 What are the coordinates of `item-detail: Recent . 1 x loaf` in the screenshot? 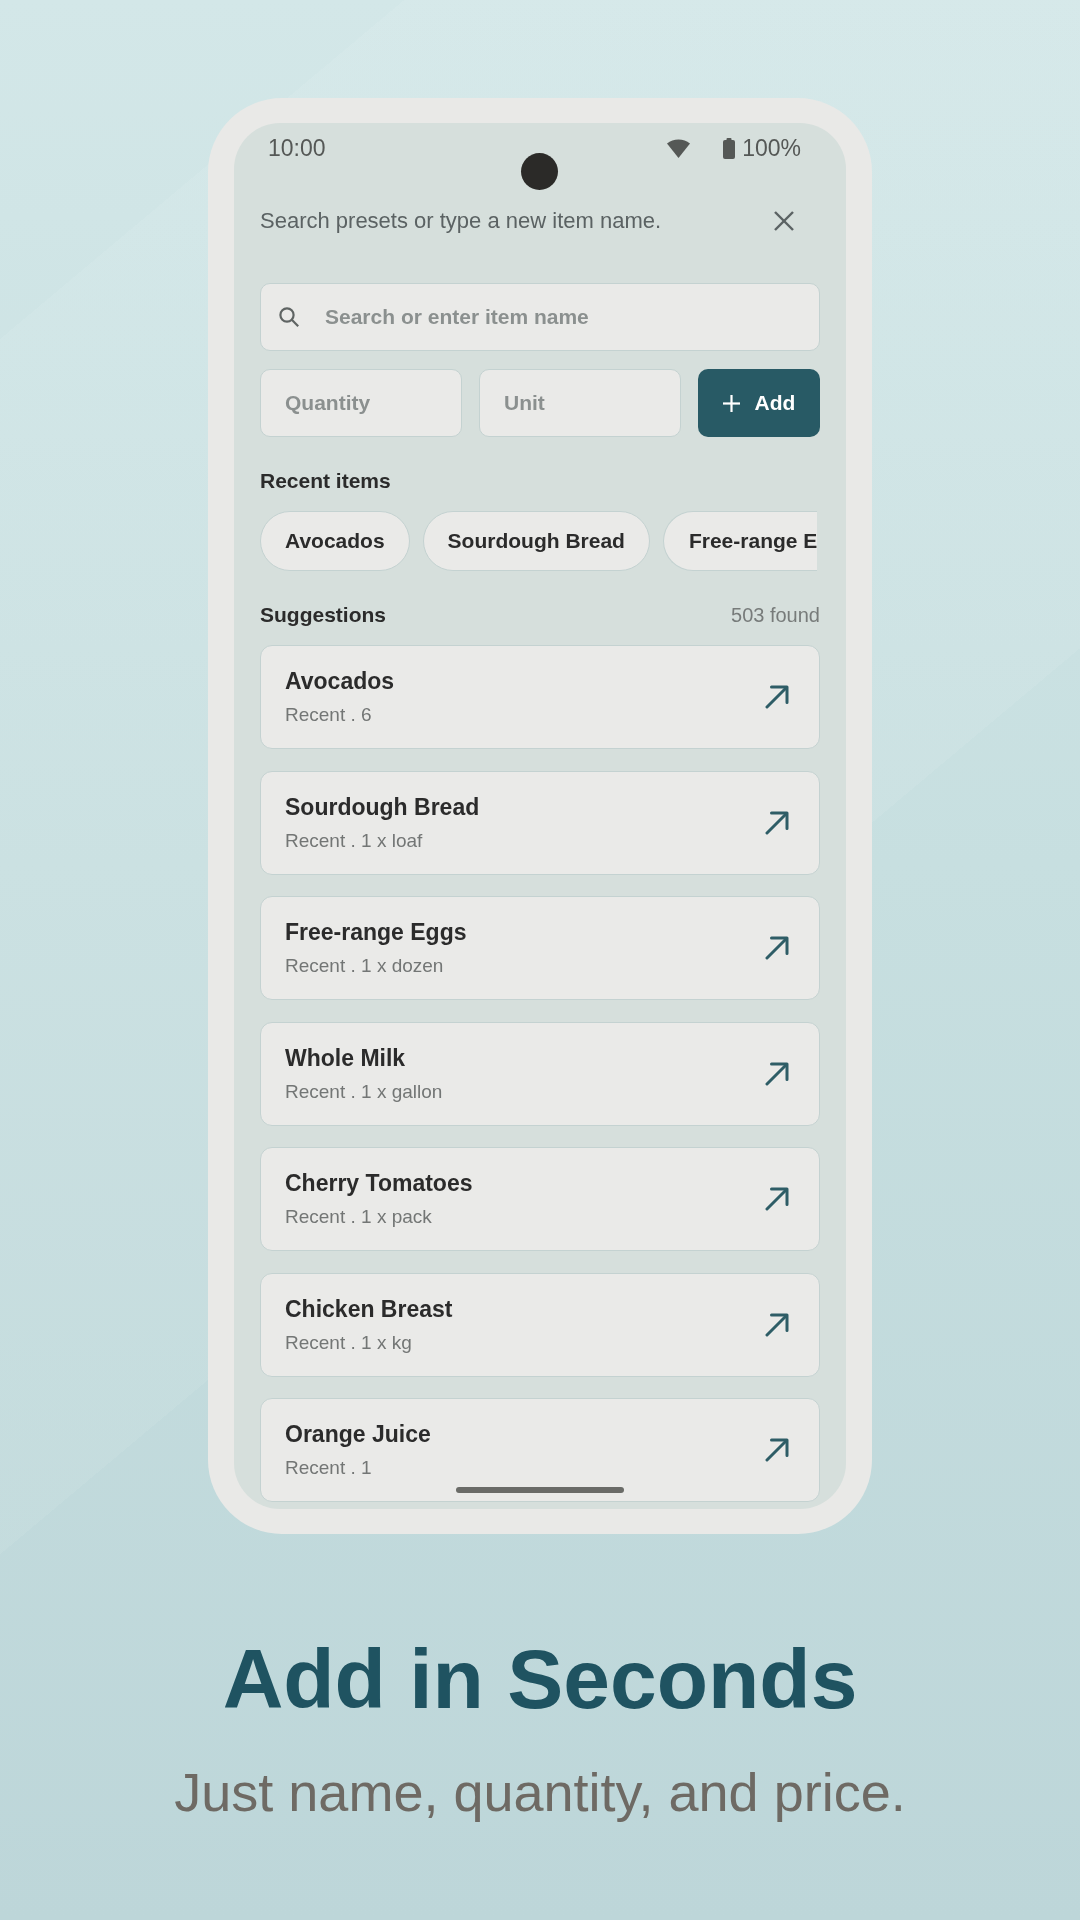 It's located at (354, 840).